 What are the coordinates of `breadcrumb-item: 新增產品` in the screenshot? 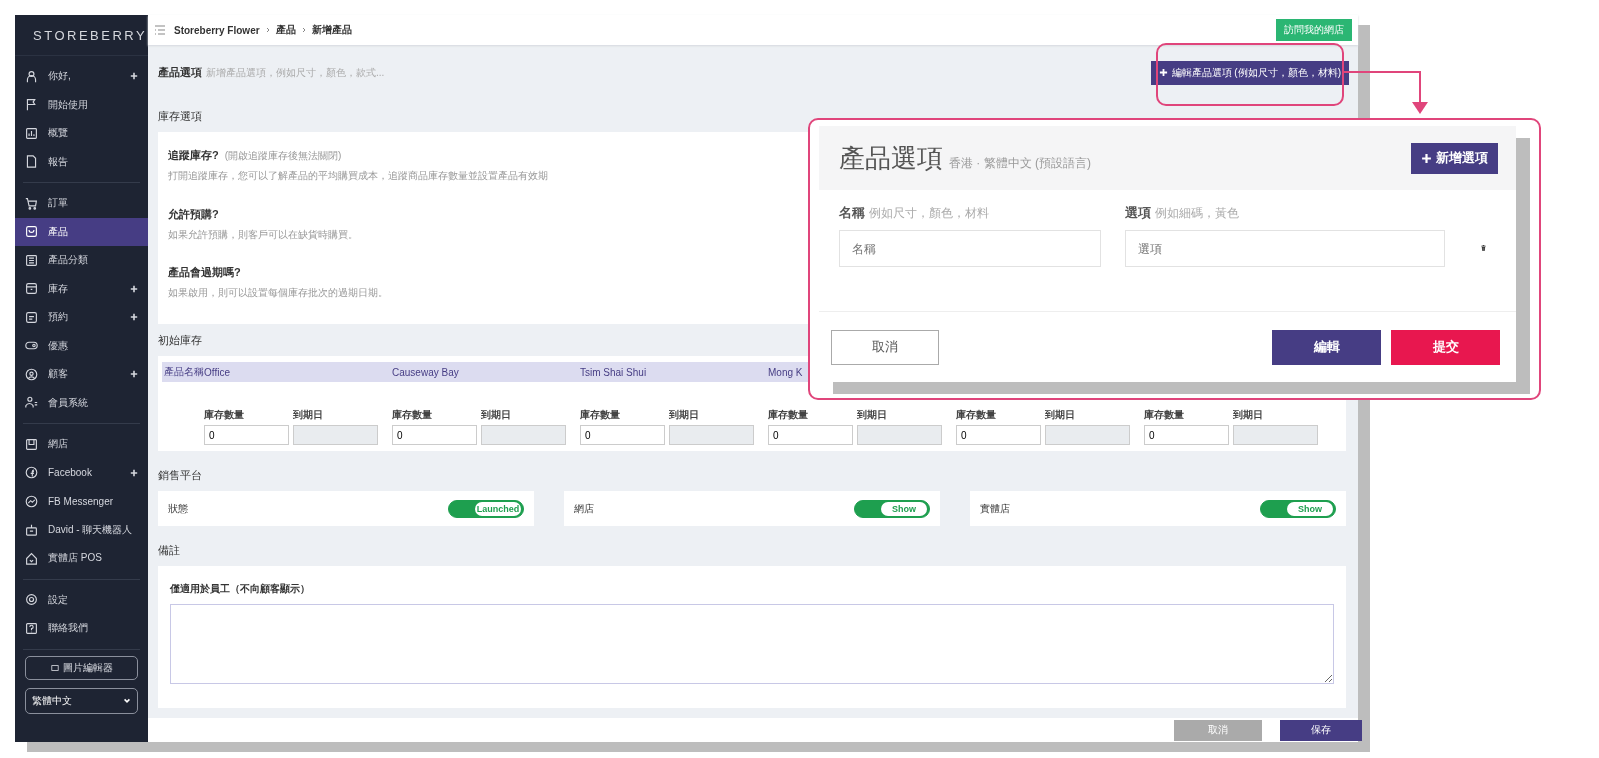 It's located at (331, 30).